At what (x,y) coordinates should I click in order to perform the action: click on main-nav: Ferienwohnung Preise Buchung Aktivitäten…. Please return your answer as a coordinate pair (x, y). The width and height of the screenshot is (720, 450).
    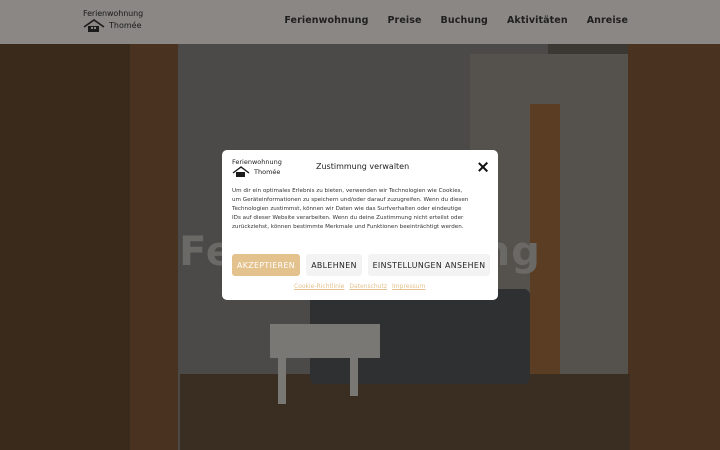
    Looking at the image, I should click on (456, 20).